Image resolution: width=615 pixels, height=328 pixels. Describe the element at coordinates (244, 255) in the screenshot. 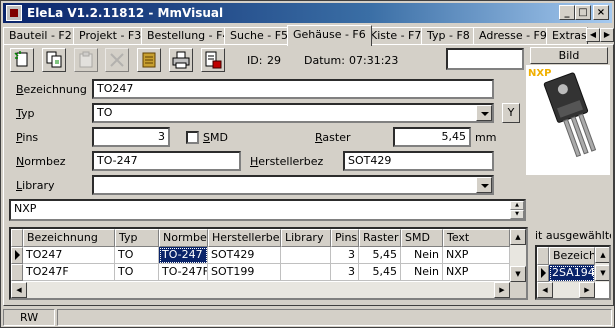

I see `cell-herstellerbez: SOT429` at that location.